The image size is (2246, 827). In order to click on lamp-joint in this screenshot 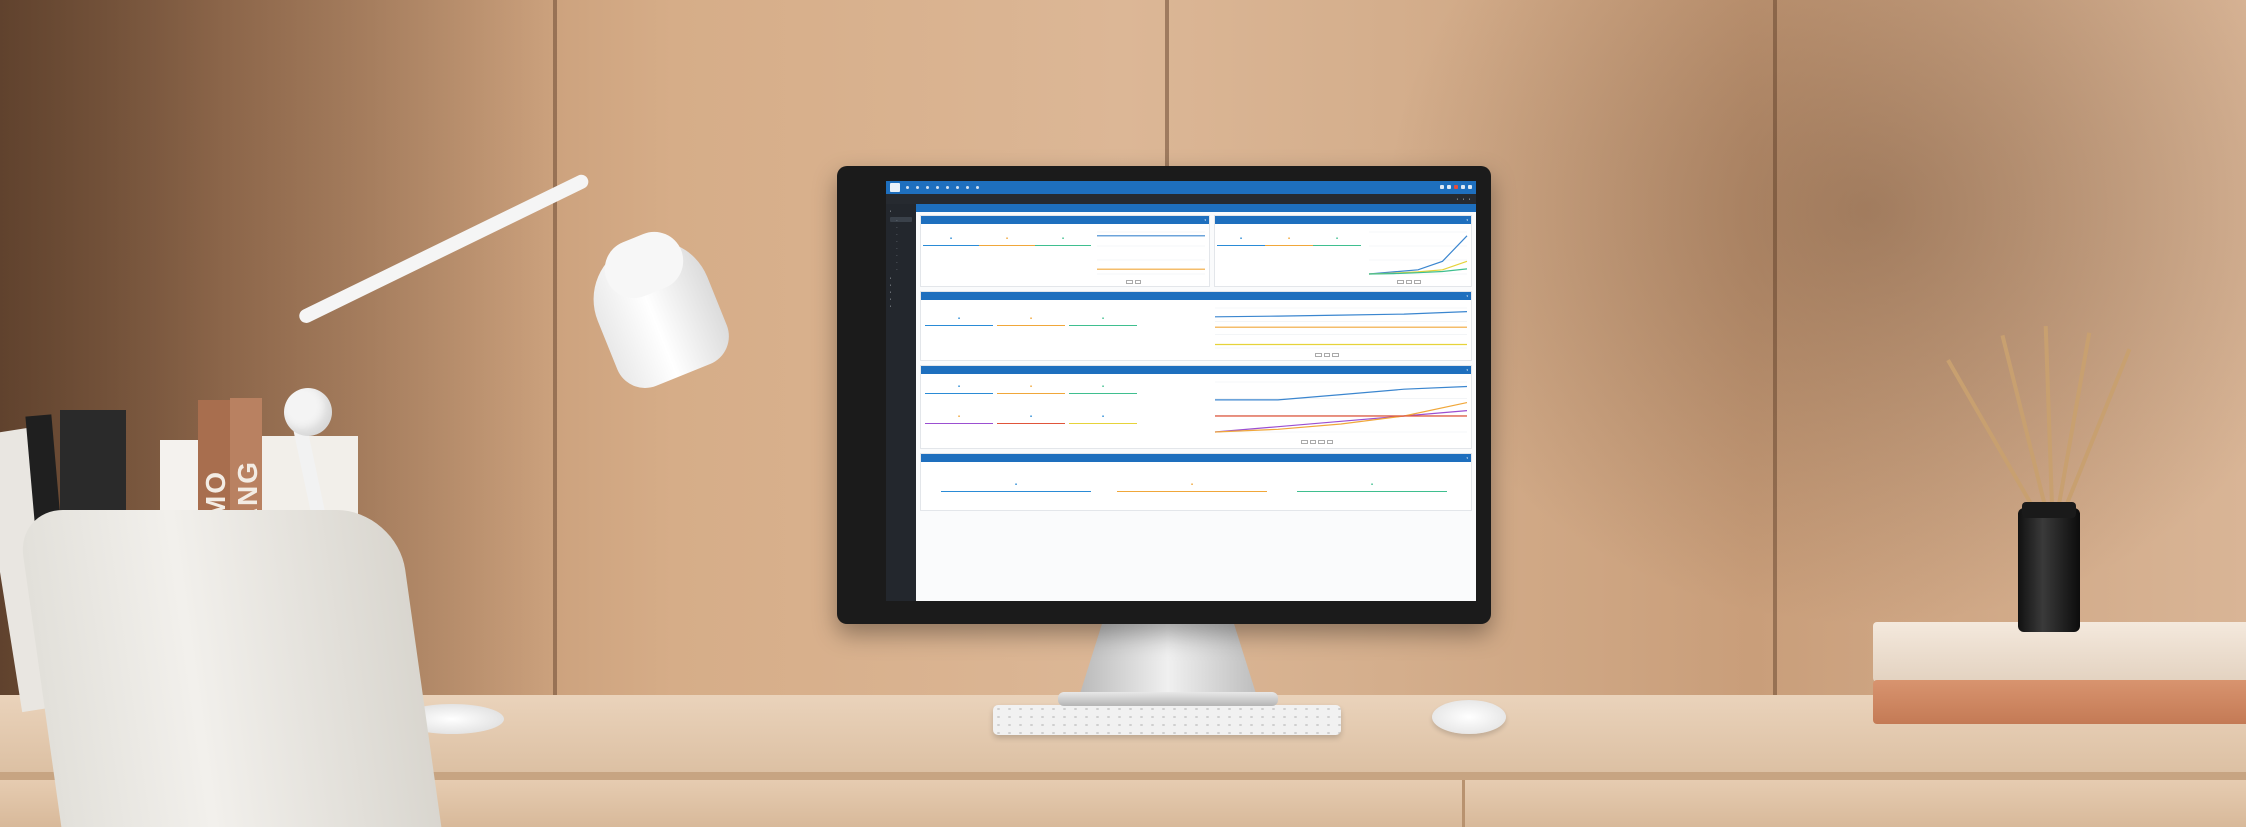, I will do `click(308, 412)`.